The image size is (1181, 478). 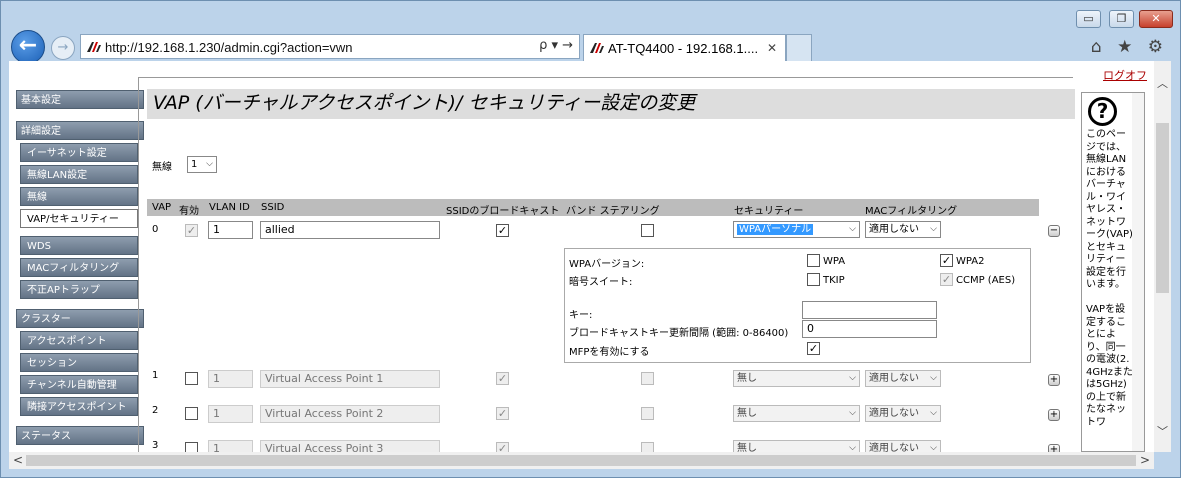 What do you see at coordinates (202, 164) in the screenshot?
I see `radio-select: 1 ⌵` at bounding box center [202, 164].